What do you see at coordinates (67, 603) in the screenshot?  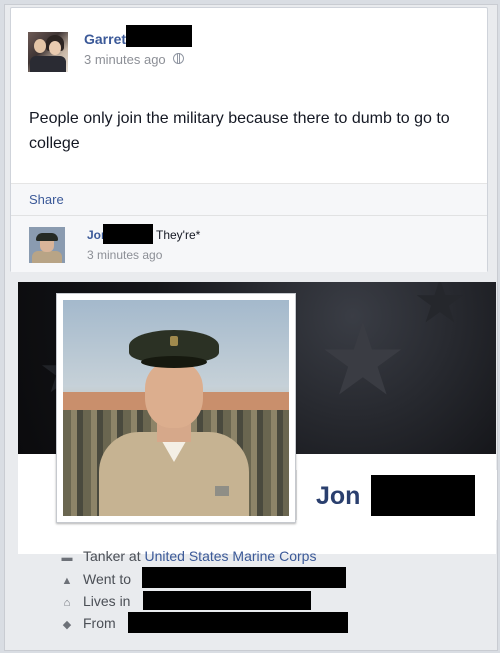 I see `house-icon: ⌂` at bounding box center [67, 603].